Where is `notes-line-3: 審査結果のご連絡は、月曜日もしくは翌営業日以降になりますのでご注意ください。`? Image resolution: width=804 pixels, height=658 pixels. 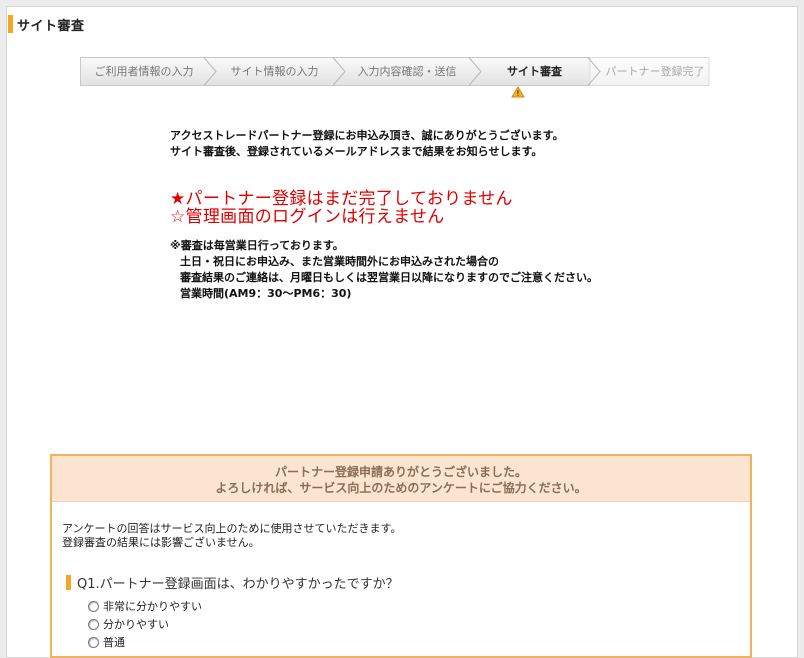
notes-line-3: 審査結果のご連絡は、月曜日もしくは翌営業日以降になりますのでご注意ください。 is located at coordinates (389, 277).